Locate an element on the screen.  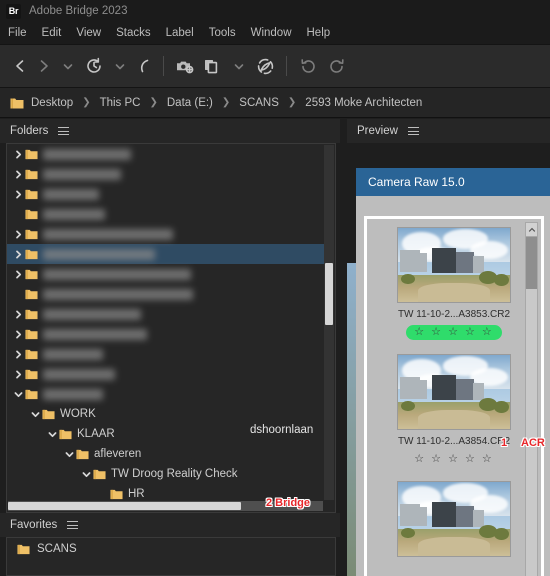
thumbnail-filename: TW 11-10-2...A3853.CR2 is located at coordinates (454, 314).